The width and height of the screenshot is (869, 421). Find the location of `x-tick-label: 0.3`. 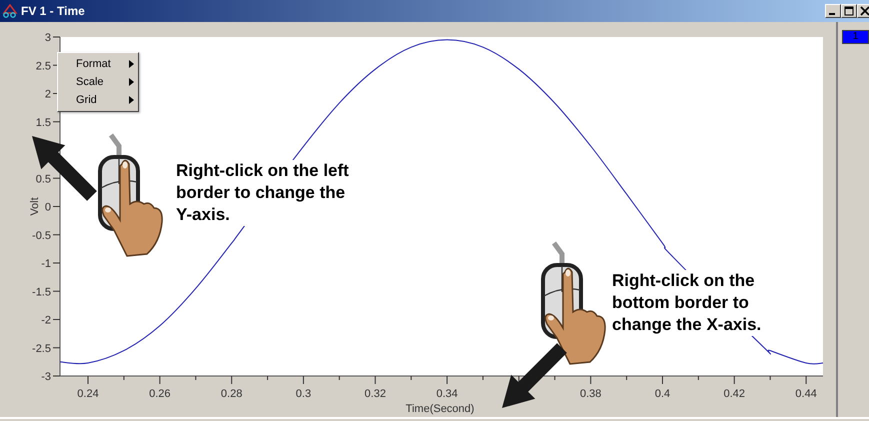

x-tick-label: 0.3 is located at coordinates (304, 394).